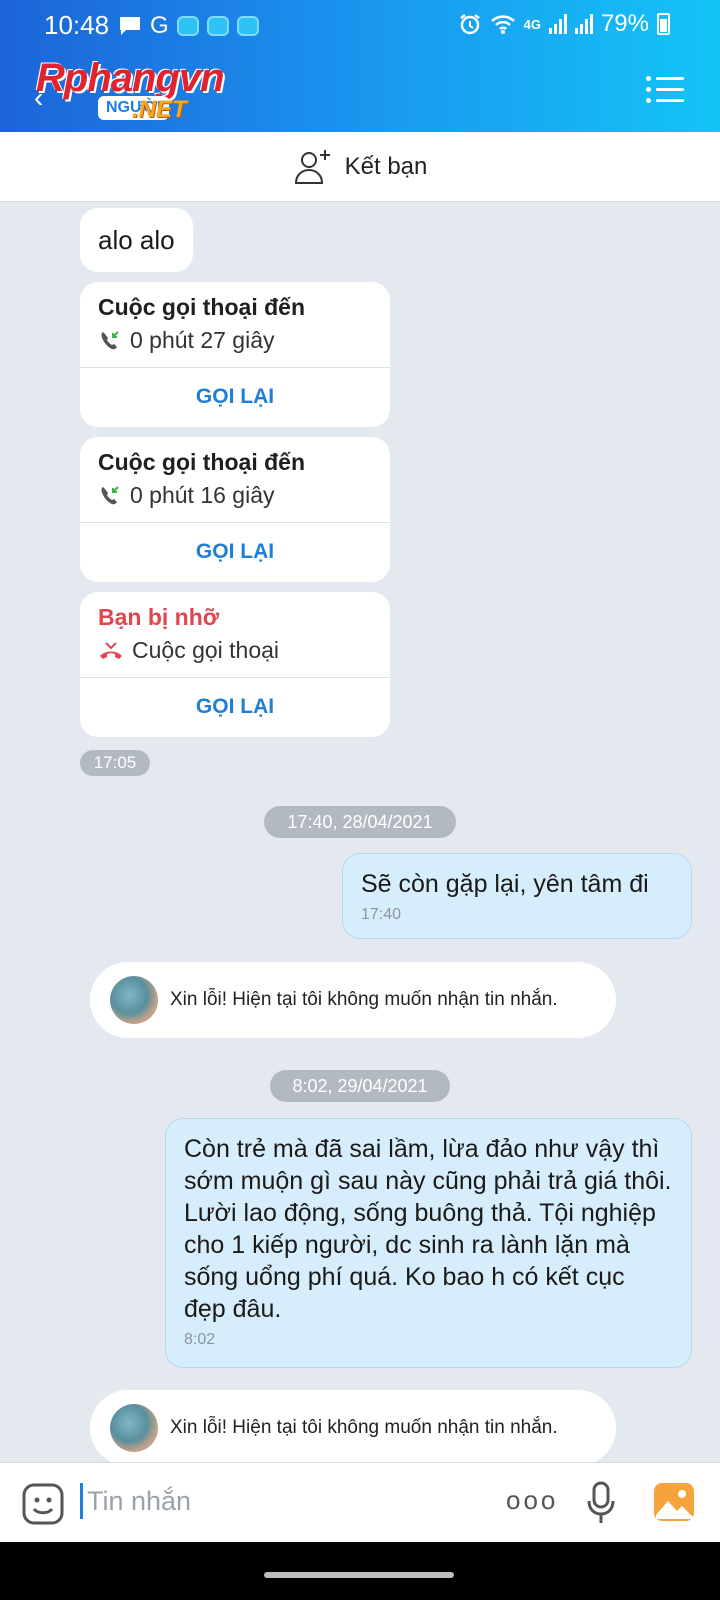  I want to click on missed-call-title: Bạn bị nhỡ, so click(159, 617).